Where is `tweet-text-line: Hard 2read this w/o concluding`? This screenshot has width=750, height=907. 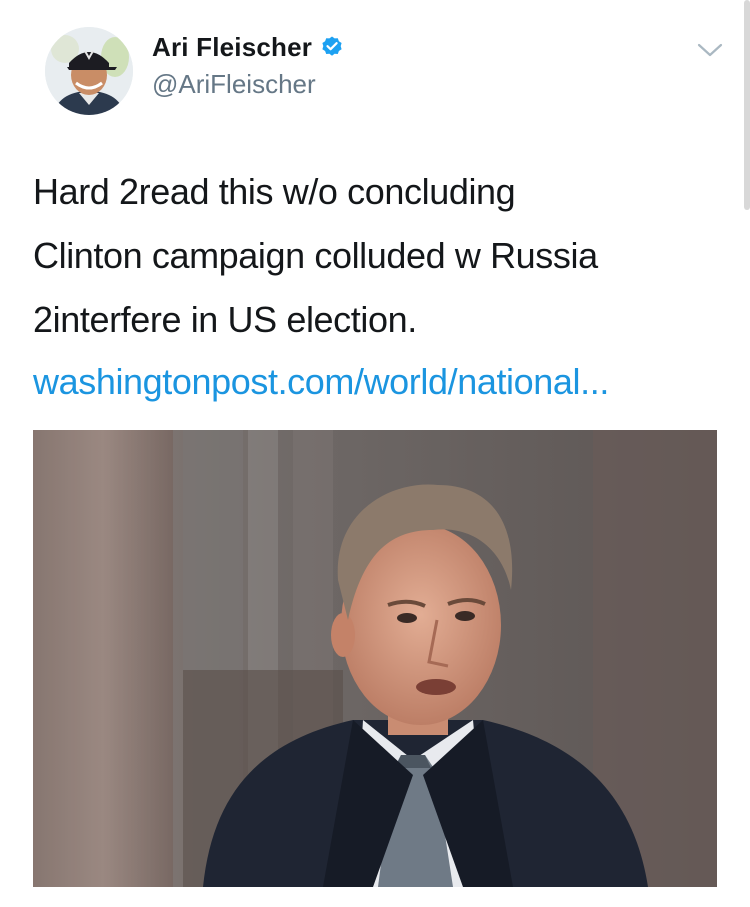 tweet-text-line: Hard 2read this w/o concluding is located at coordinates (274, 191).